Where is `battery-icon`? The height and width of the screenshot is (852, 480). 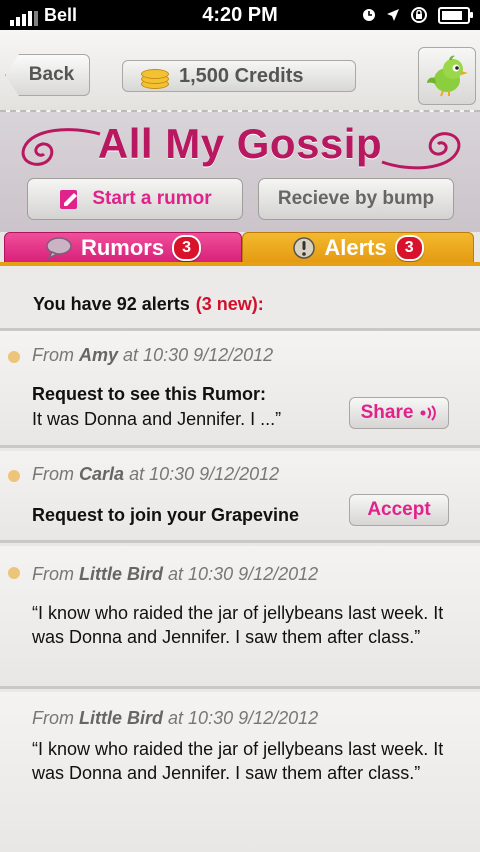 battery-icon is located at coordinates (455, 15).